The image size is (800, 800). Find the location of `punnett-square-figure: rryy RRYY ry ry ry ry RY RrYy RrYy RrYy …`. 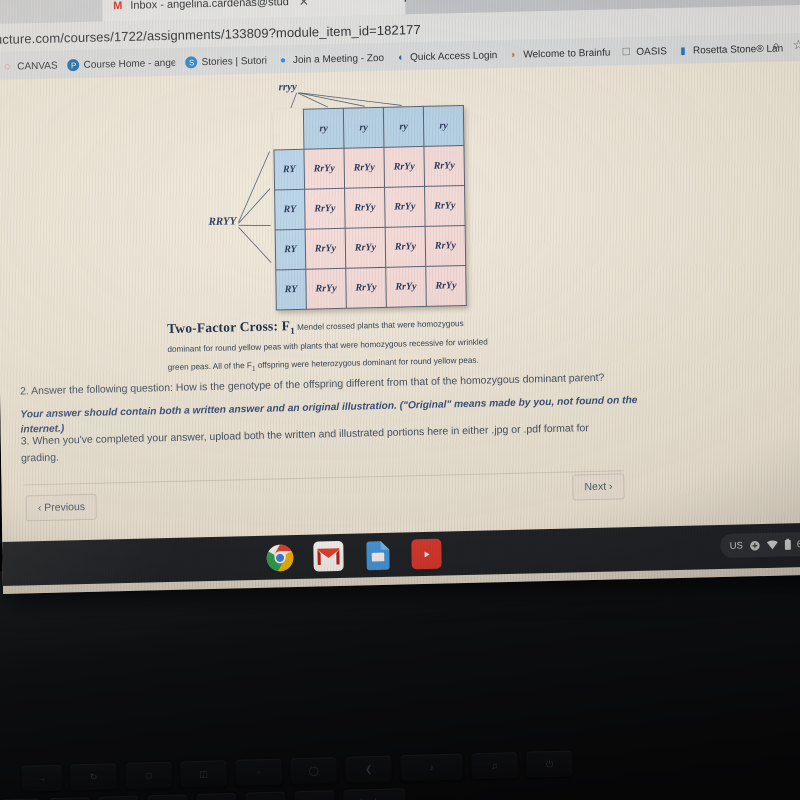

punnett-square-figure: rryy RRYY ry ry ry ry RY RrYy RrYy RrYy … is located at coordinates (334, 200).